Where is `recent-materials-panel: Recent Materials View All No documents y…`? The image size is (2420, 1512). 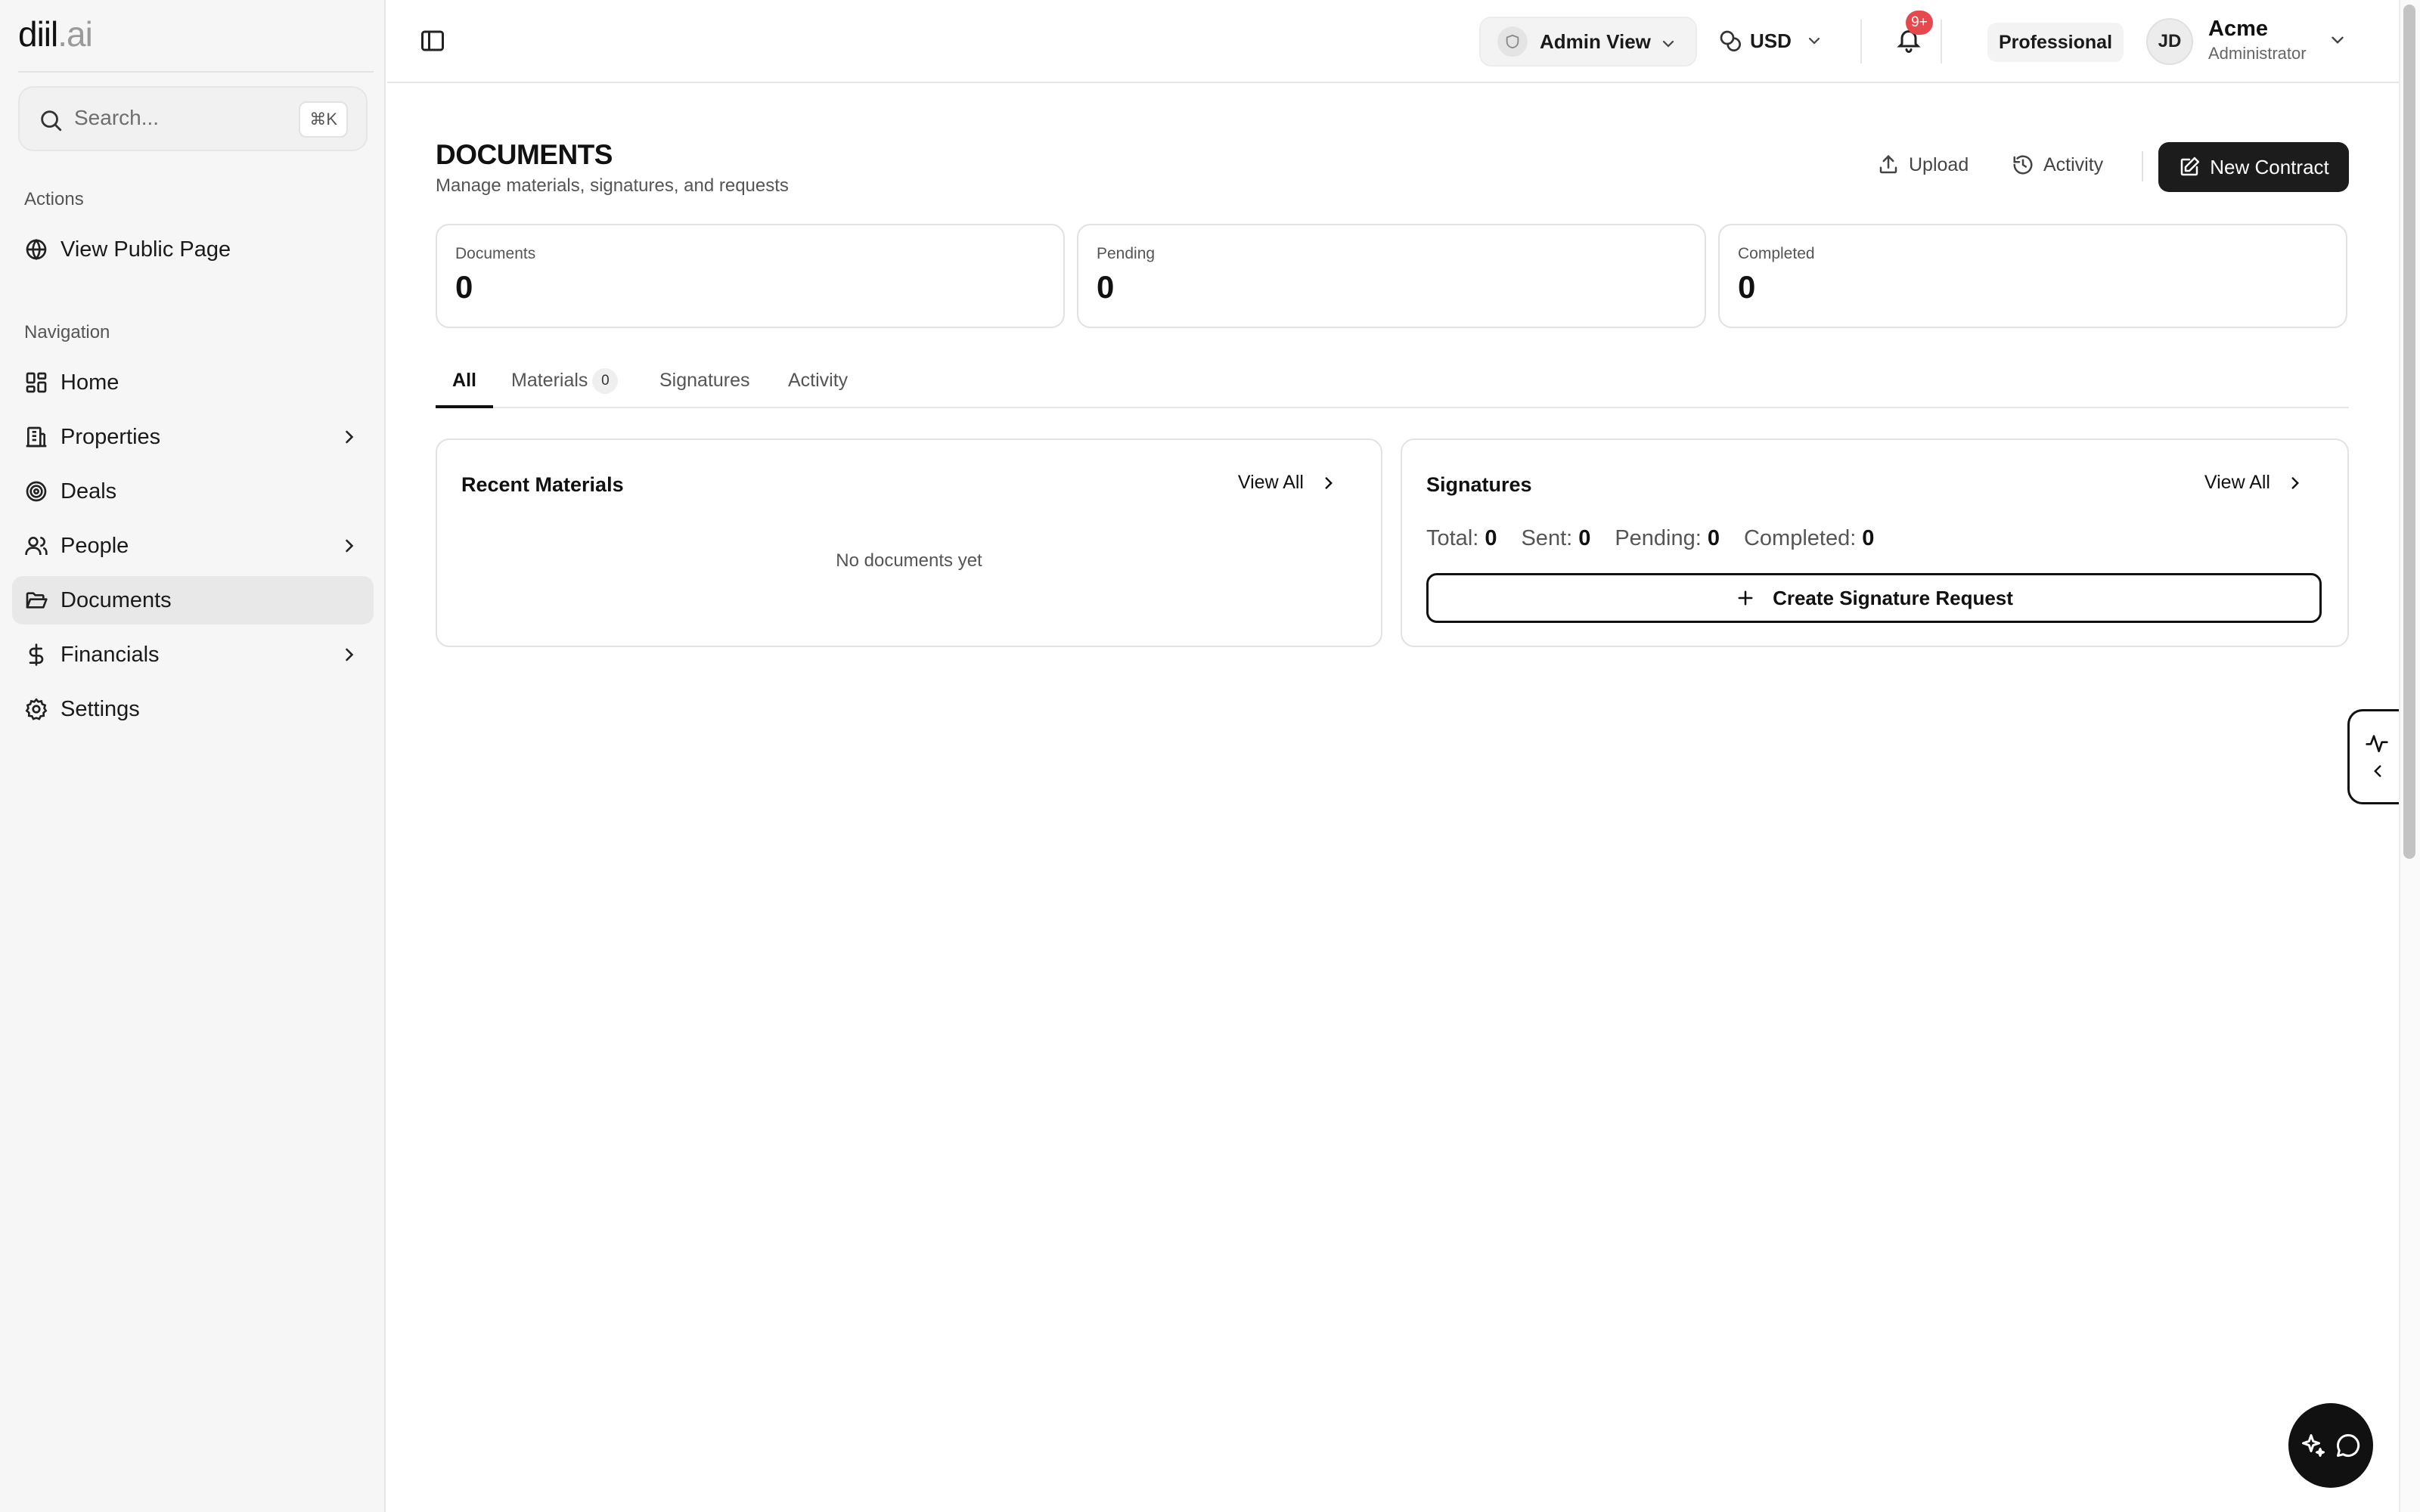 recent-materials-panel: Recent Materials View All No documents y… is located at coordinates (909, 542).